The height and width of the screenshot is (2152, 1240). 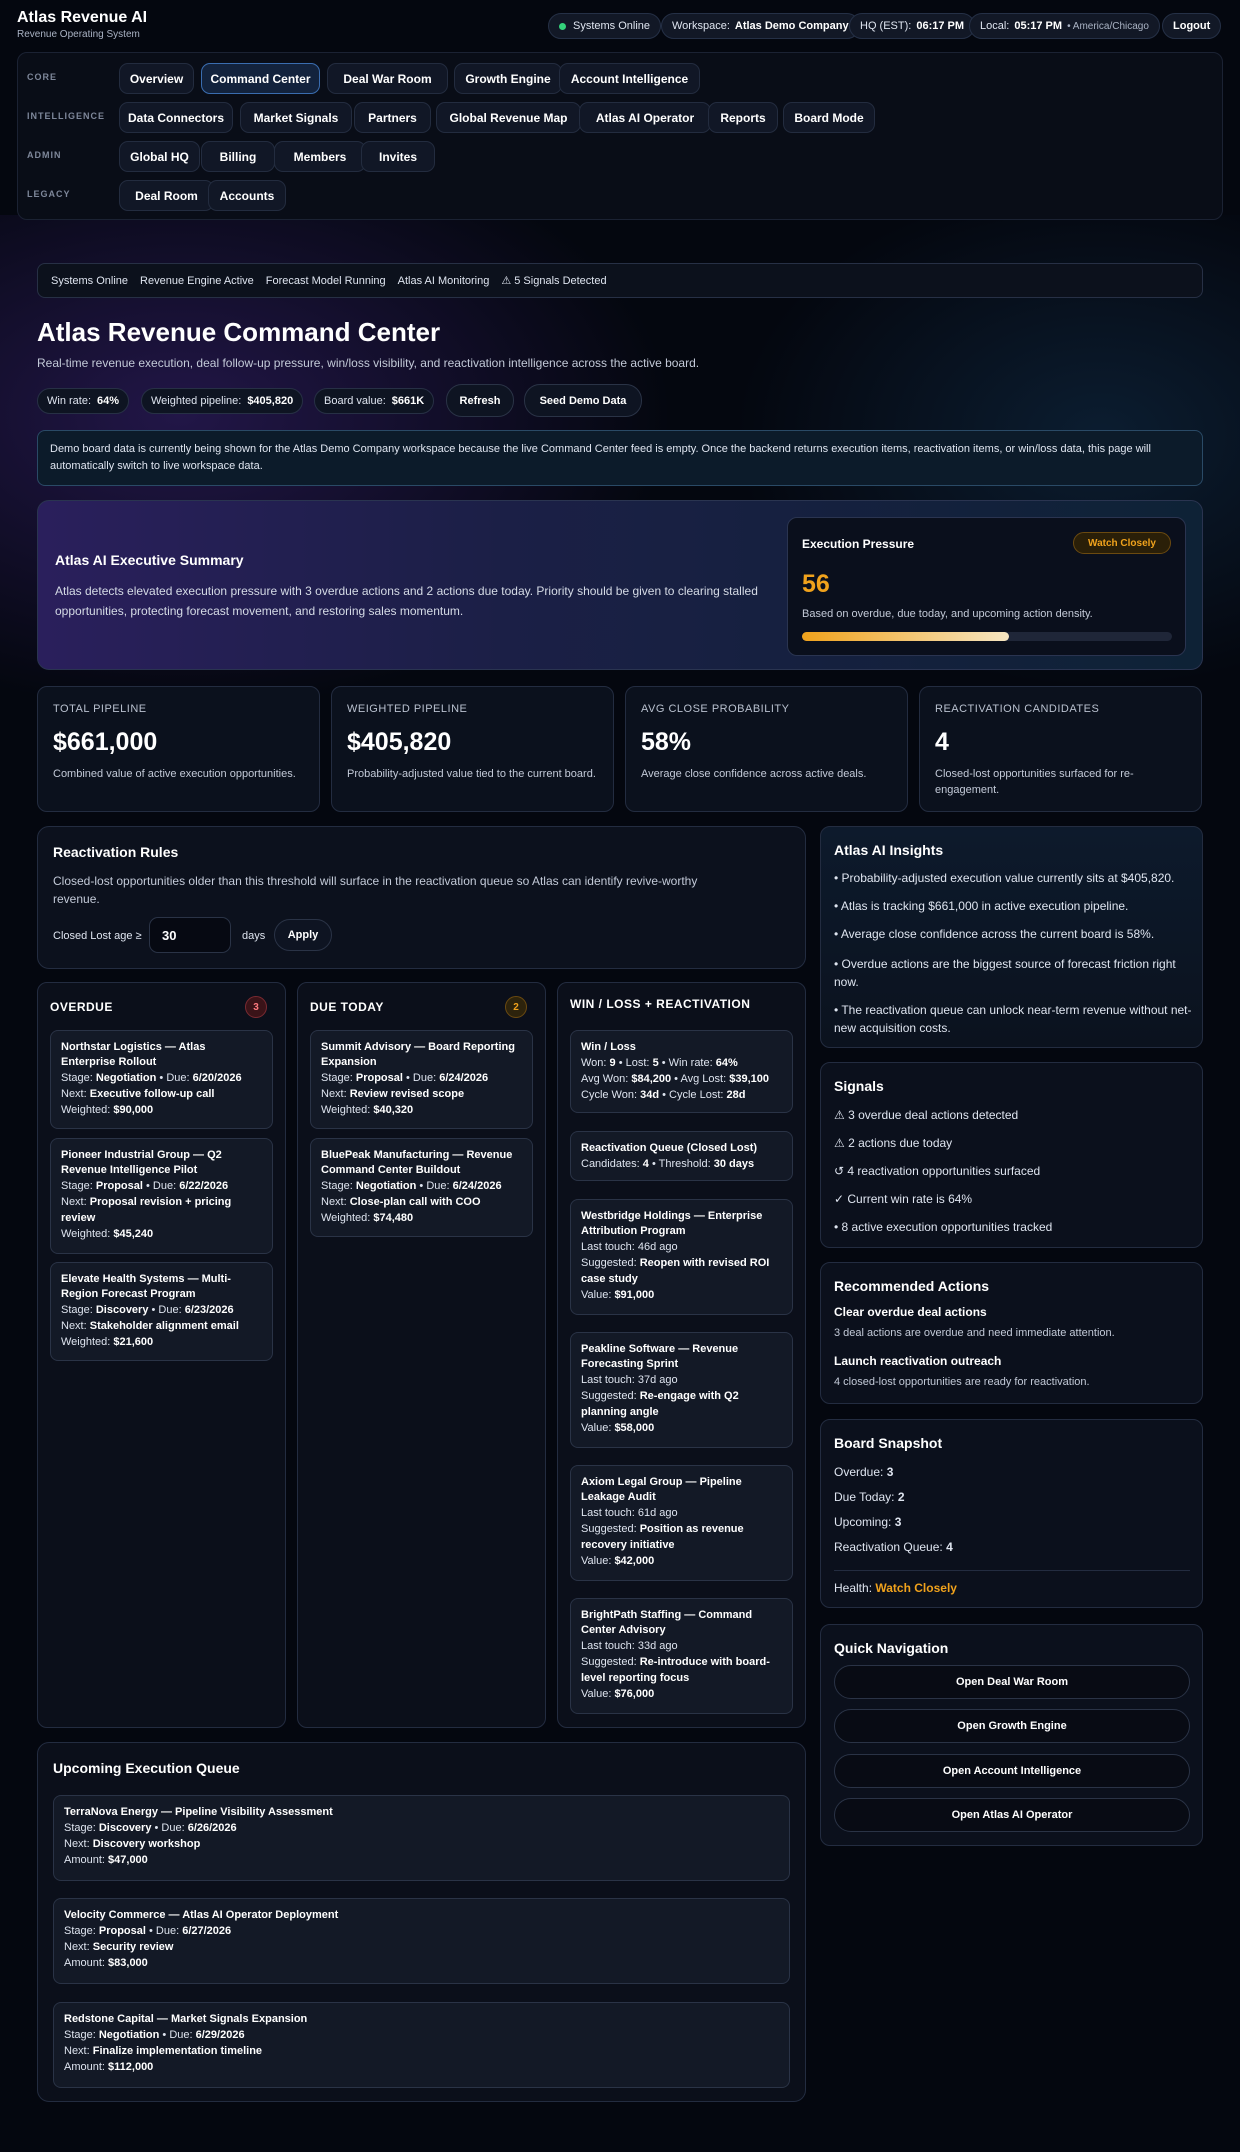 What do you see at coordinates (629, 78) in the screenshot?
I see `nav-account-intelligence: Account Intelligence` at bounding box center [629, 78].